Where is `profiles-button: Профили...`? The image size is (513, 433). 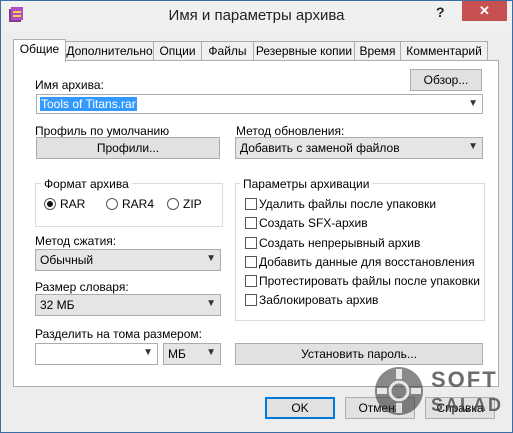
profiles-button: Профили... is located at coordinates (128, 148).